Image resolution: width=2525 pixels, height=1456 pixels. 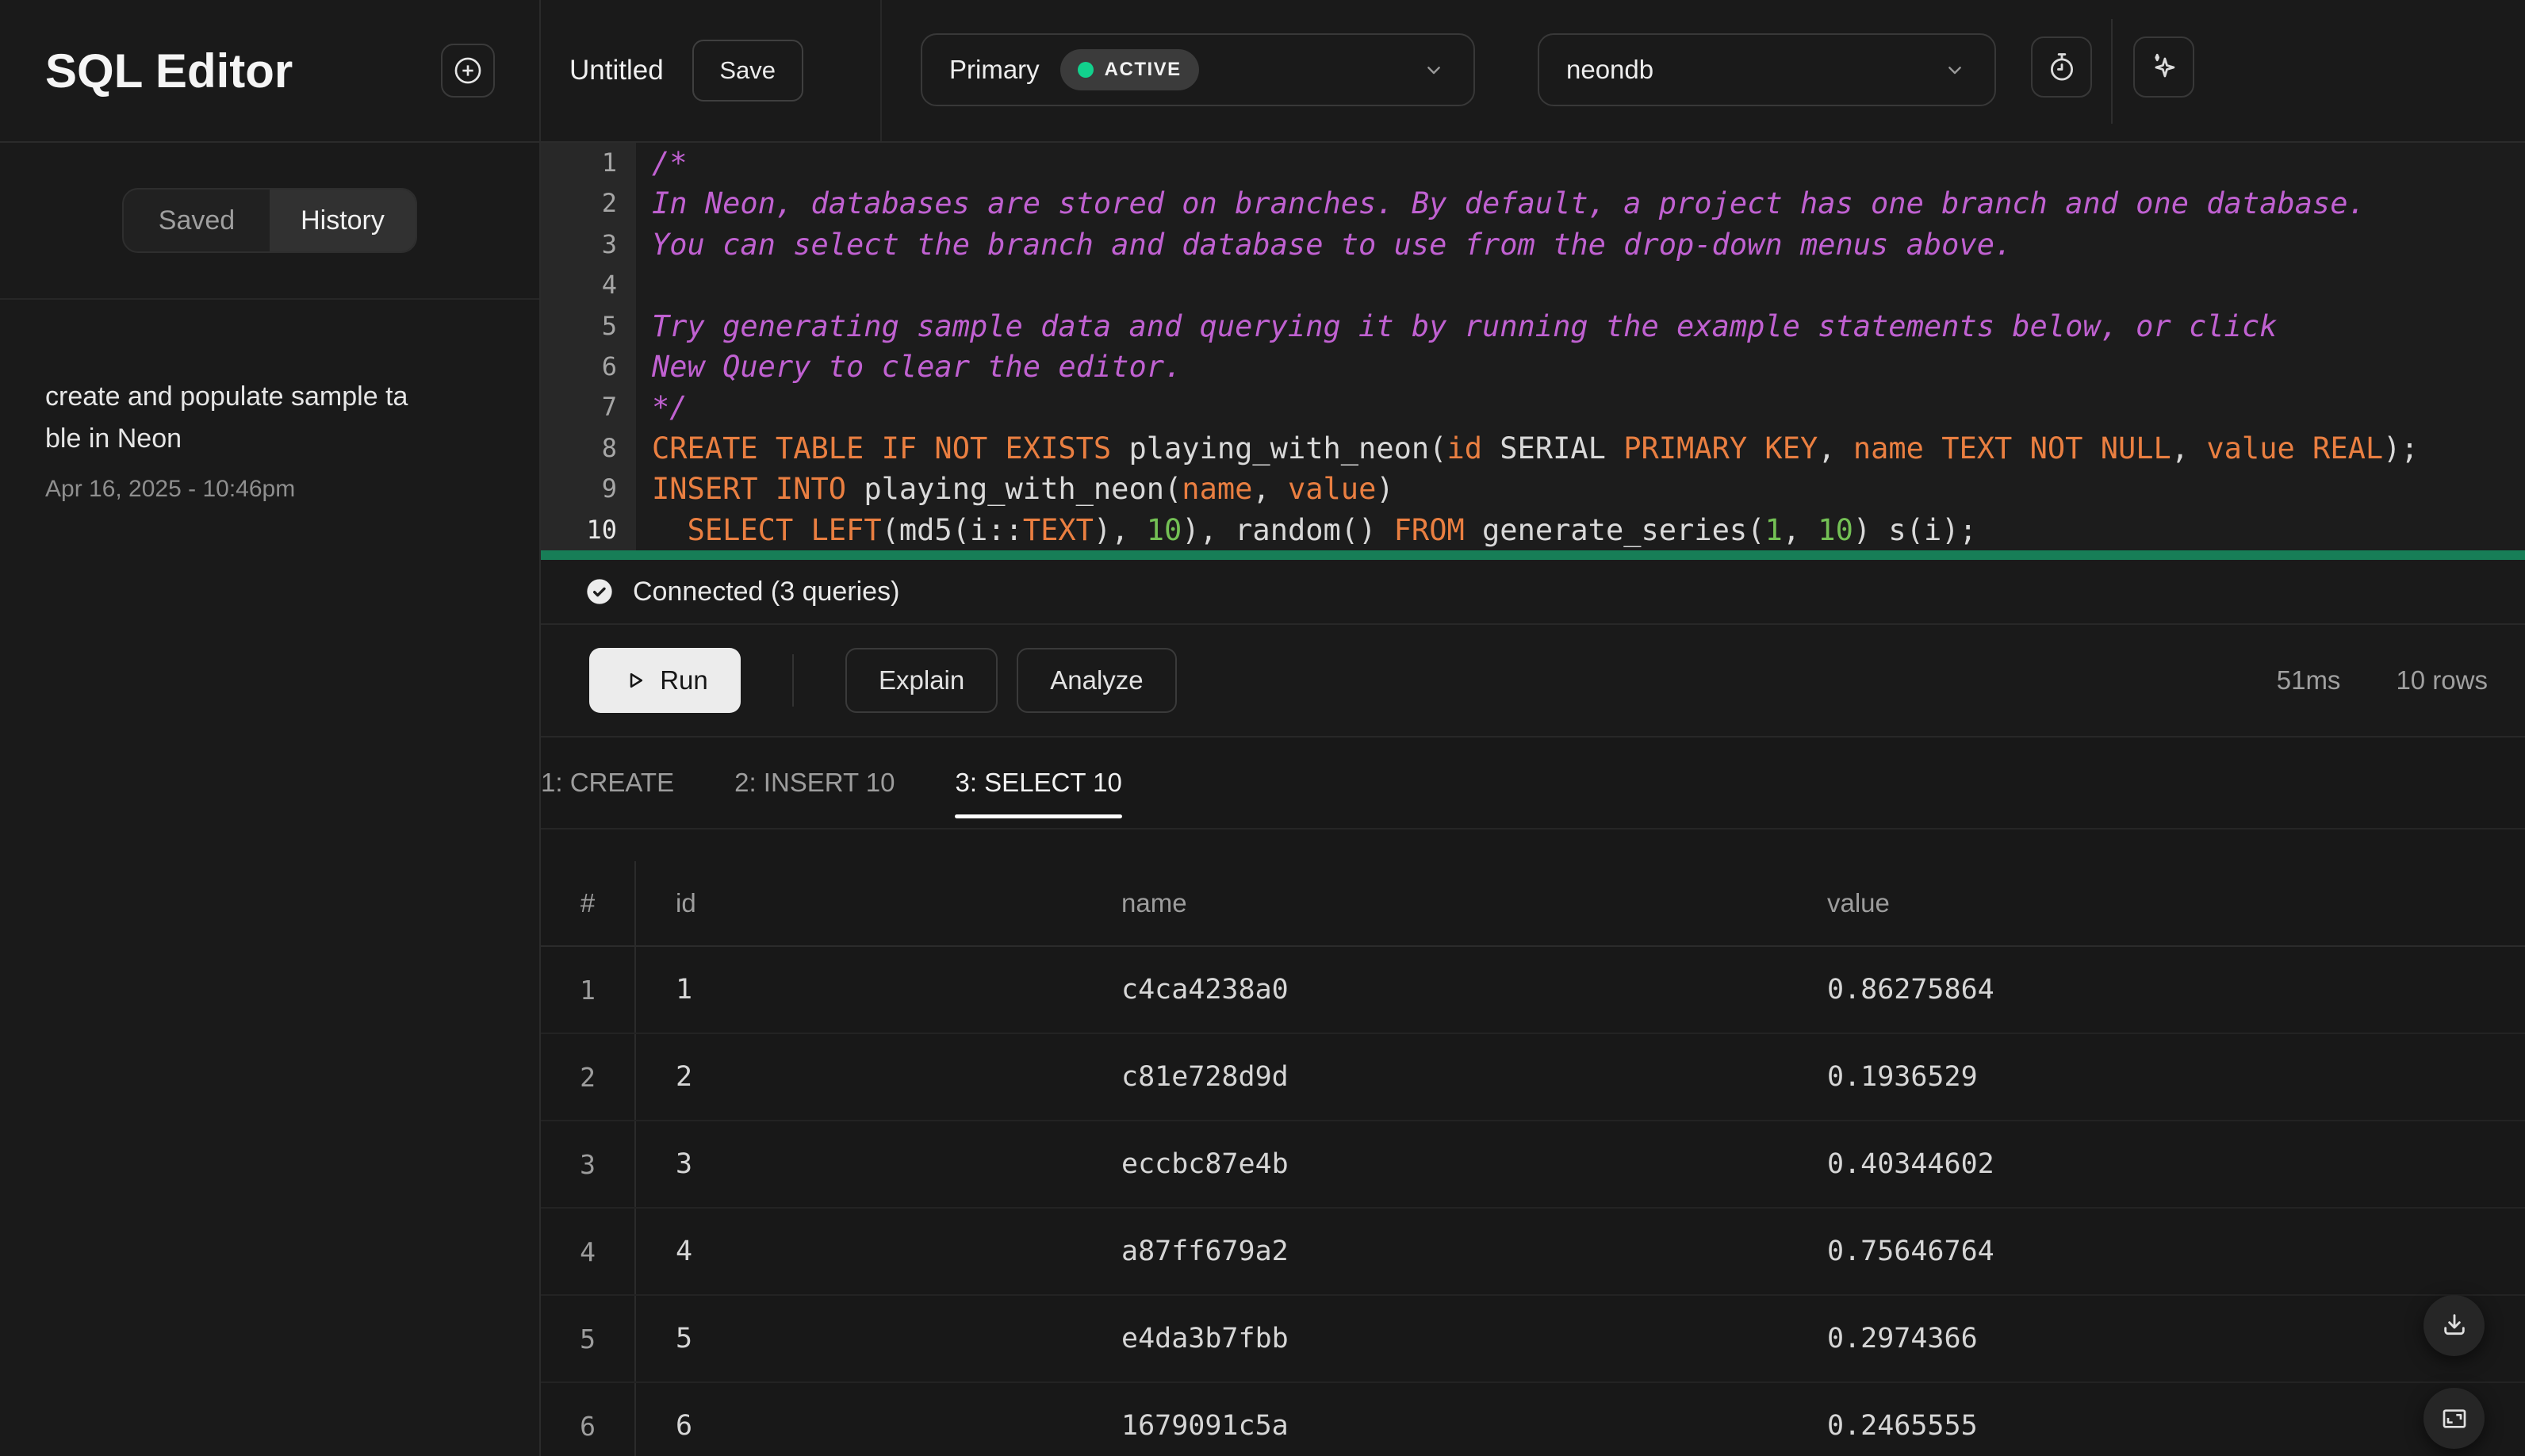 I want to click on run-button: Run, so click(x=665, y=680).